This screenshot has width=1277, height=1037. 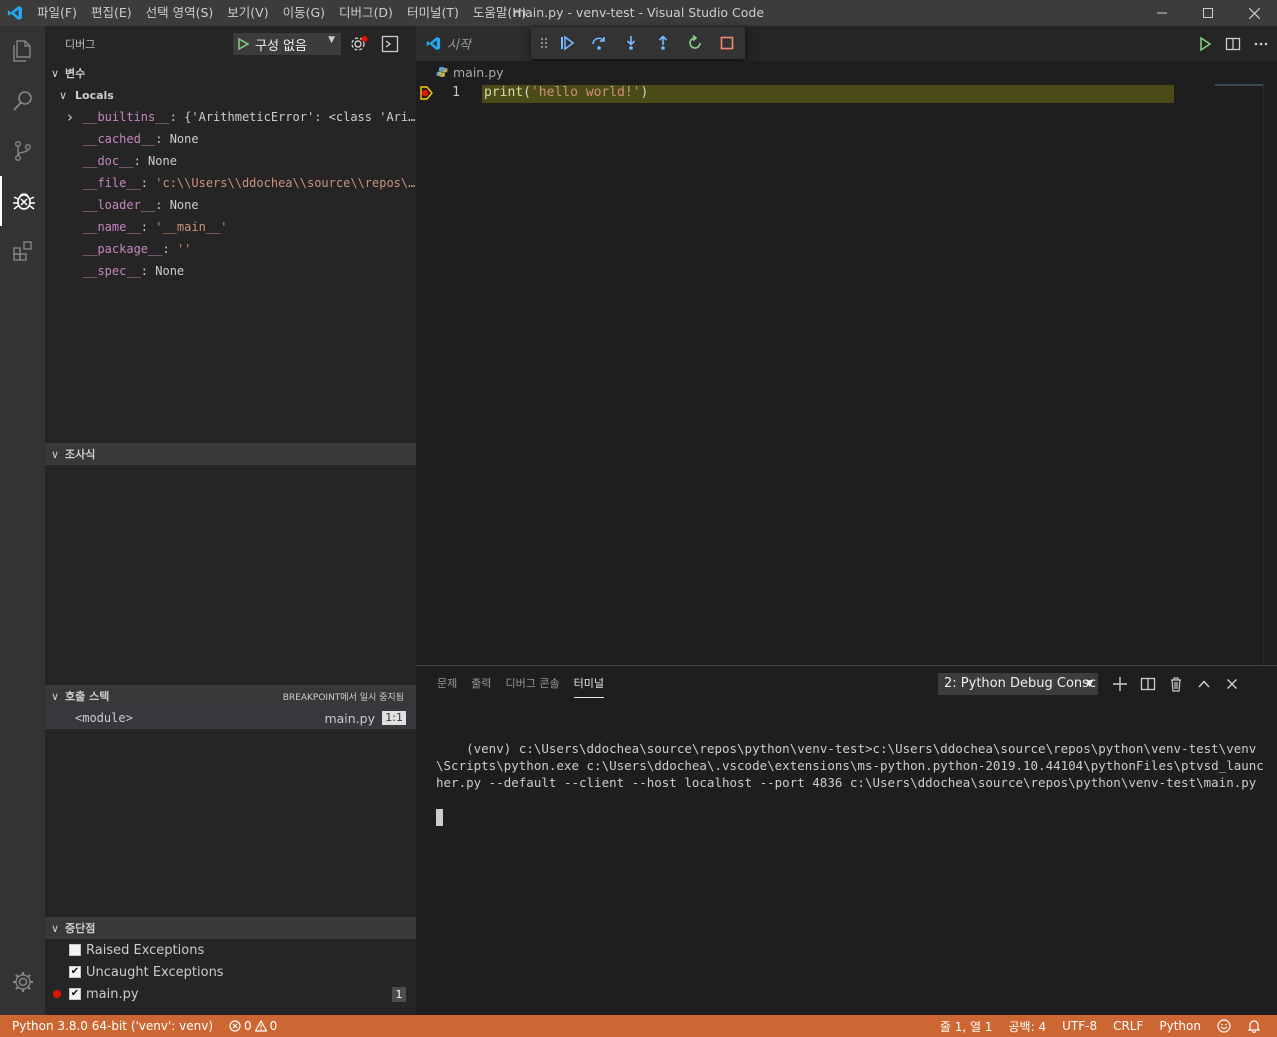 What do you see at coordinates (155, 972) in the screenshot?
I see `breakpoint-label: Uncaught Exceptions` at bounding box center [155, 972].